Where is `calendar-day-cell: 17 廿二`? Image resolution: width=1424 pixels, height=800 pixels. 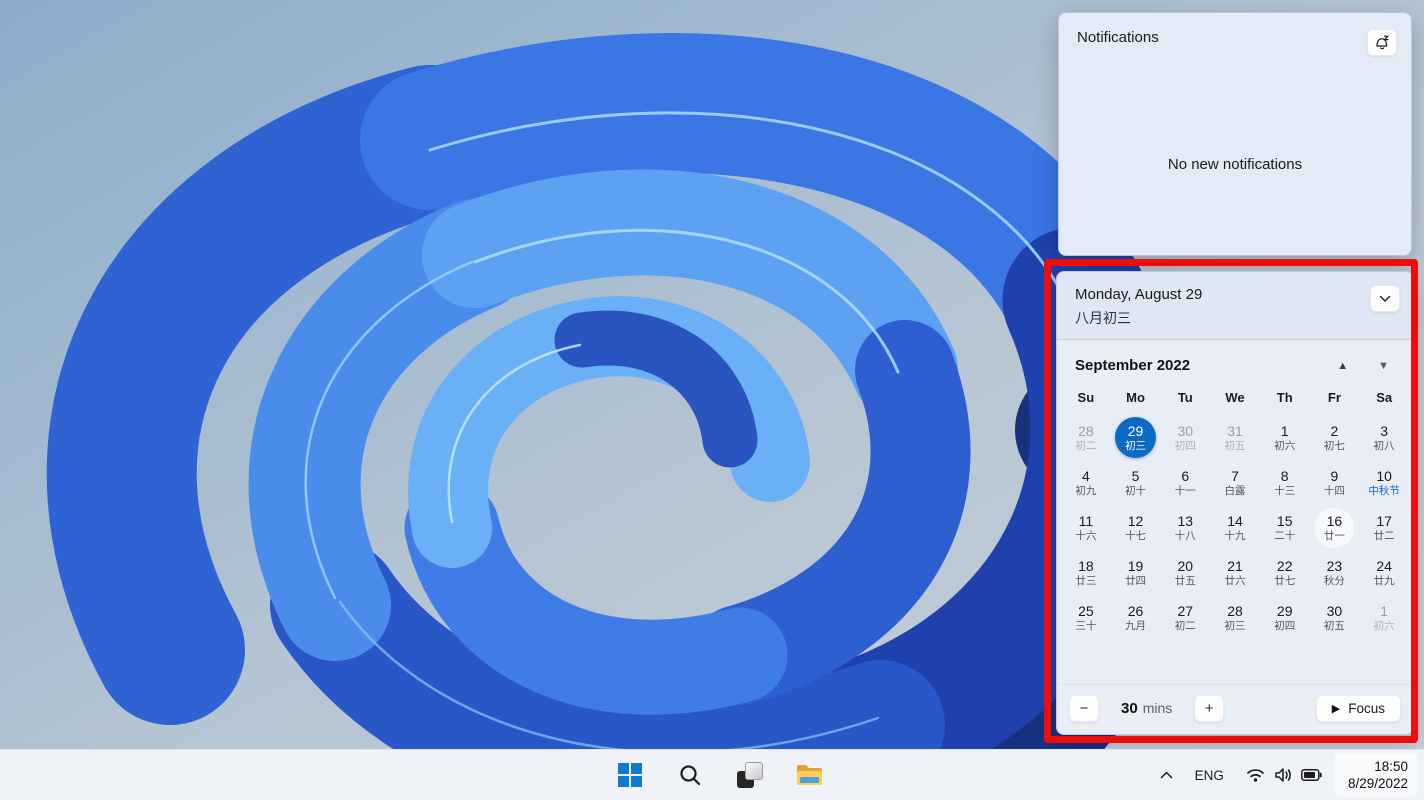
calendar-day-cell: 17 廿二 is located at coordinates (1384, 527).